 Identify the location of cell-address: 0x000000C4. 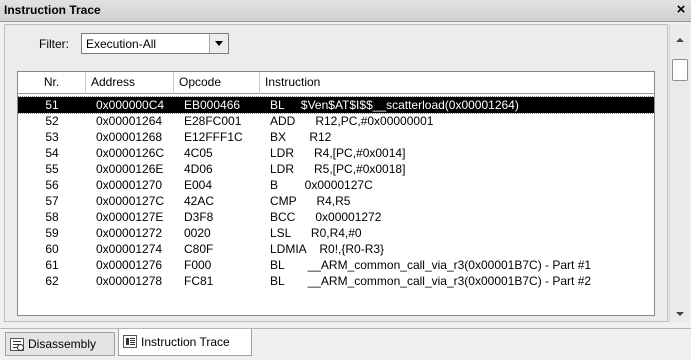
(130, 105).